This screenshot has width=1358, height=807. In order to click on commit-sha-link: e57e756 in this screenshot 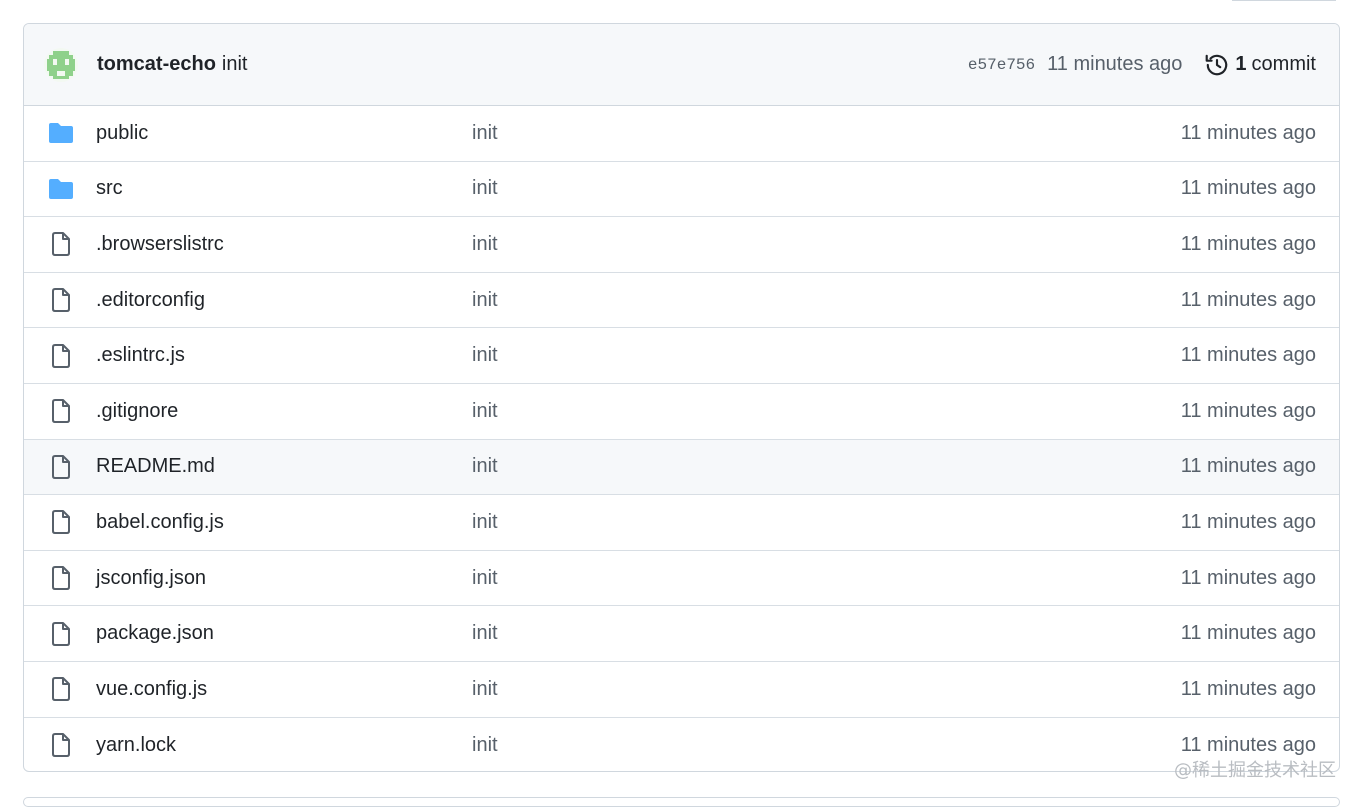, I will do `click(1001, 65)`.